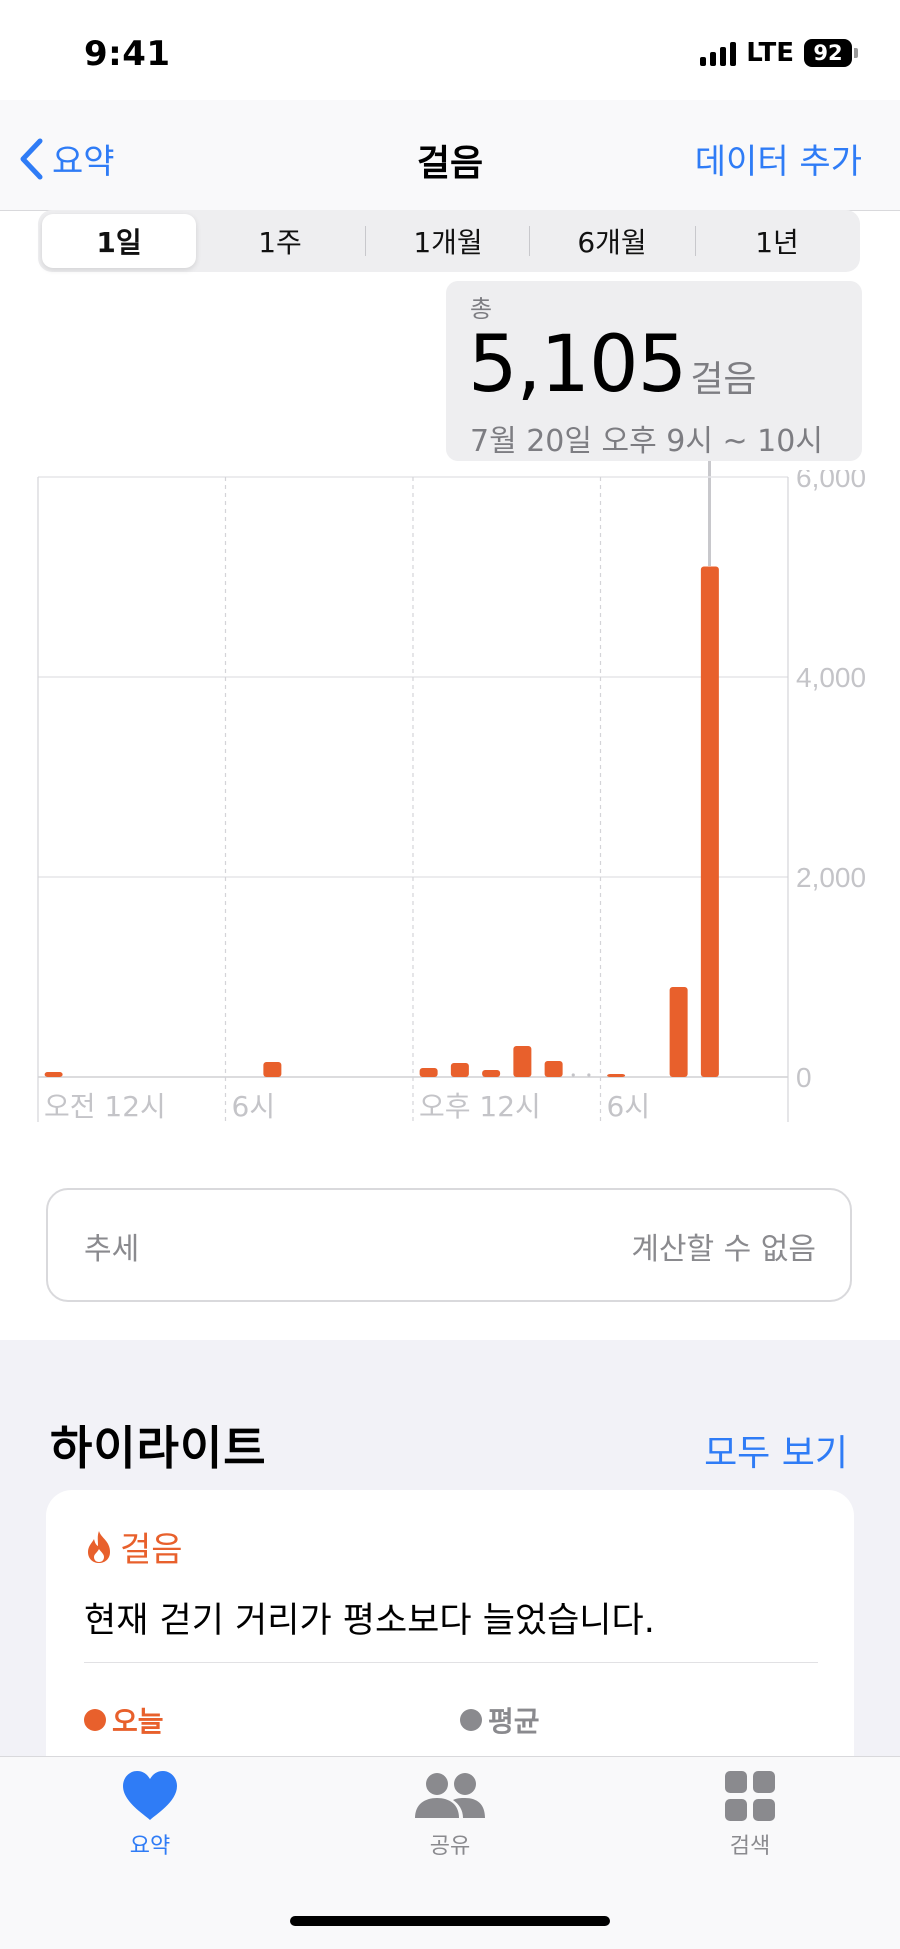 The height and width of the screenshot is (1949, 900). What do you see at coordinates (723, 1249) in the screenshot?
I see `trend-value: 계산할 수 없음` at bounding box center [723, 1249].